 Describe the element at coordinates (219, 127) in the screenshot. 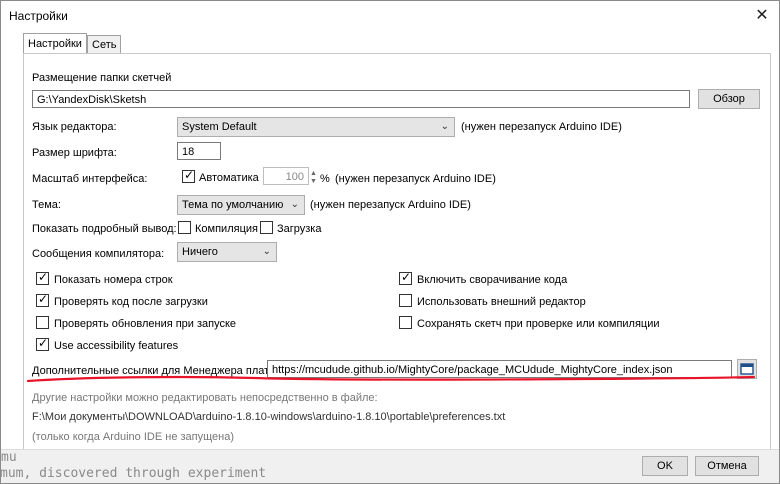

I see `editor-language-value: System Default` at that location.